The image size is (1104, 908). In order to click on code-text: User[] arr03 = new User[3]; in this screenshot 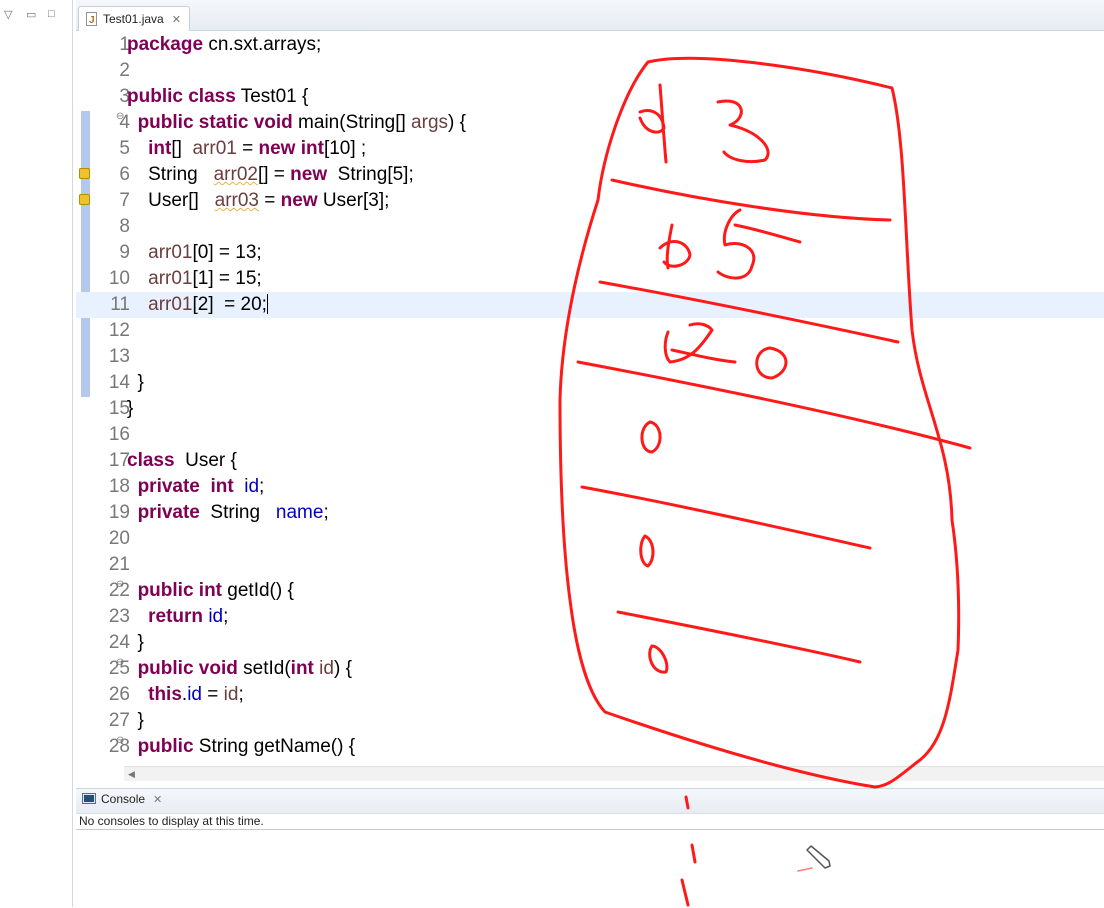, I will do `click(258, 201)`.